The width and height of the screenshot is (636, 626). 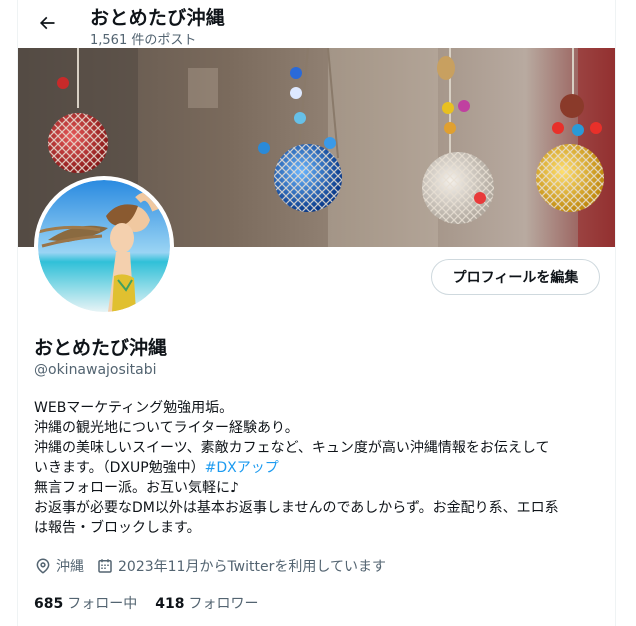 I want to click on location-text: 沖縄, so click(x=70, y=567).